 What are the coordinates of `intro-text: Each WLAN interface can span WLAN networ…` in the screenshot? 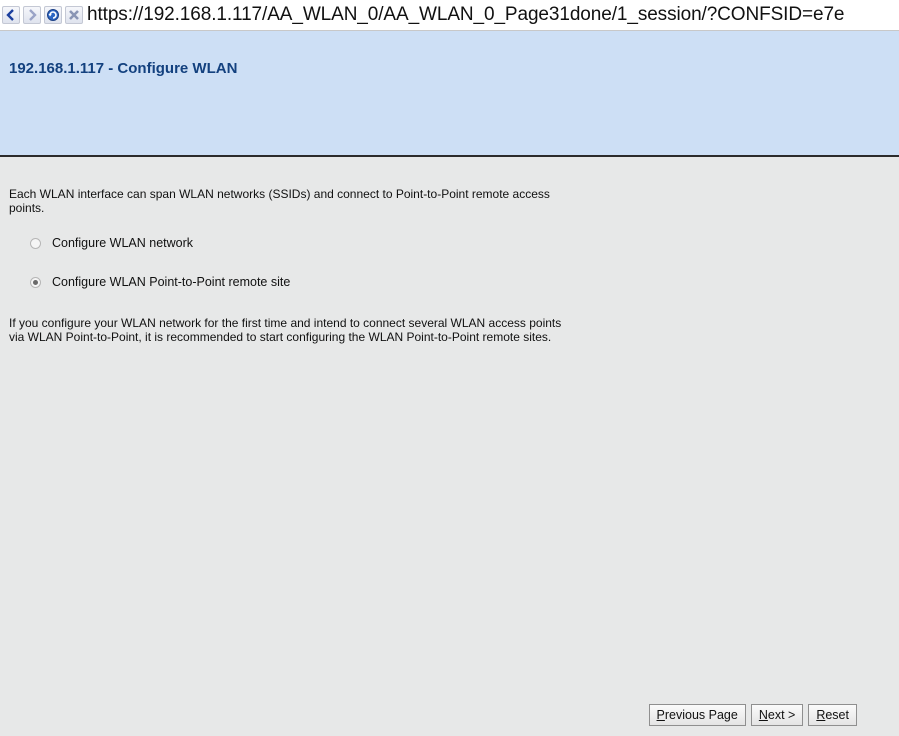 It's located at (279, 201).